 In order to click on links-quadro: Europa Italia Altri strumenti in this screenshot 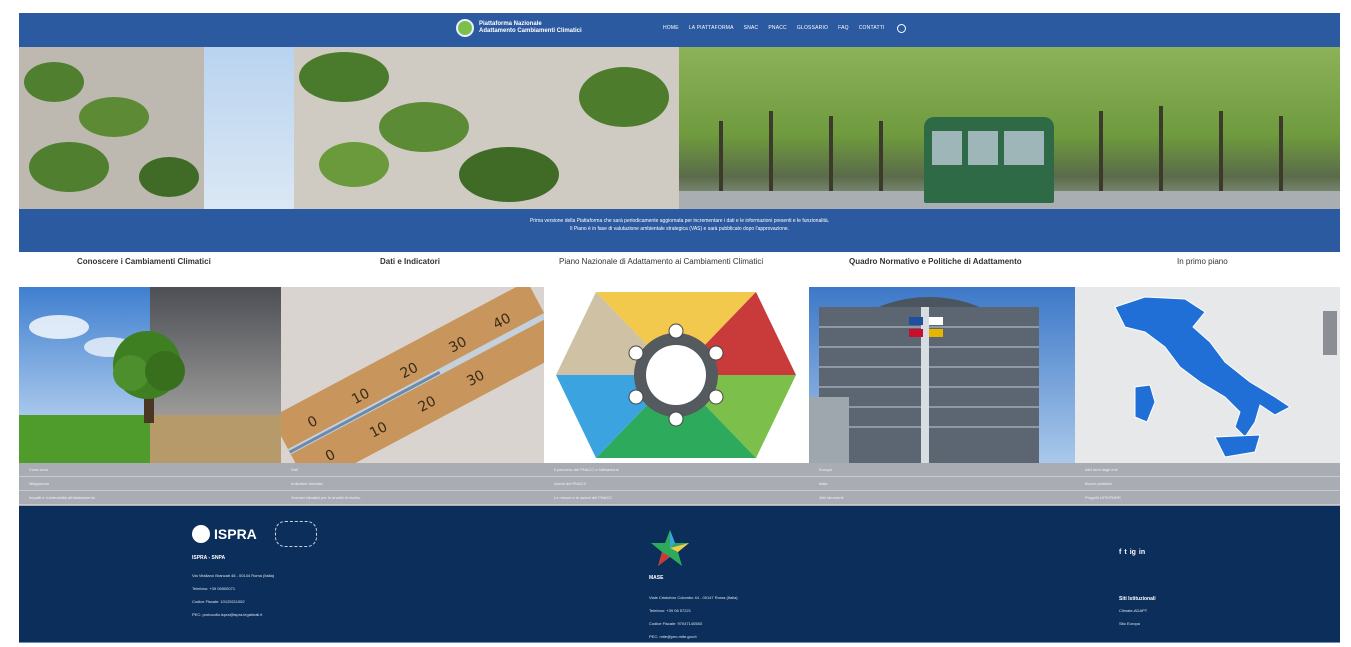, I will do `click(942, 484)`.